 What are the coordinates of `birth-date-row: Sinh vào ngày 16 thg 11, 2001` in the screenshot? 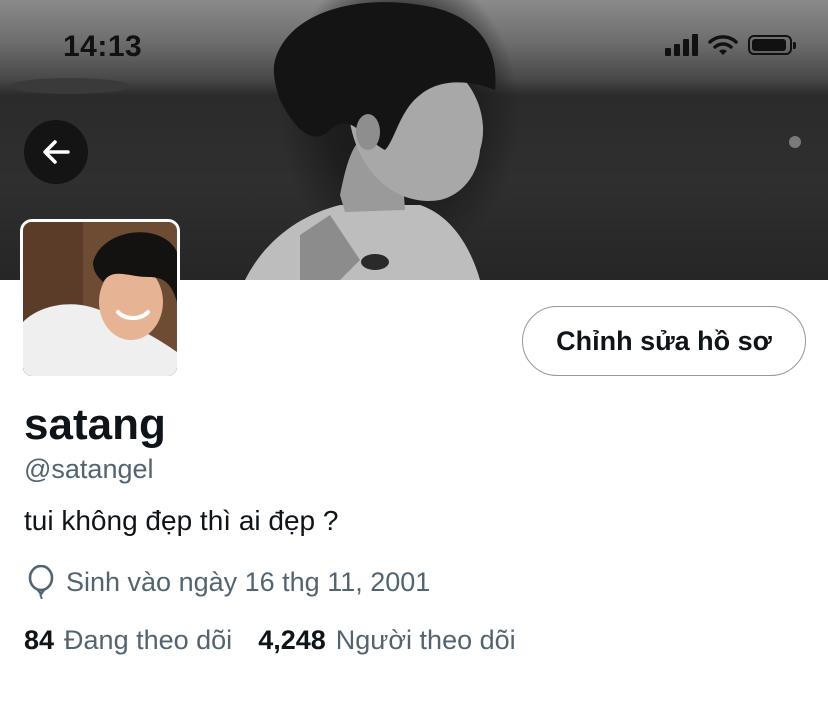 It's located at (228, 582).